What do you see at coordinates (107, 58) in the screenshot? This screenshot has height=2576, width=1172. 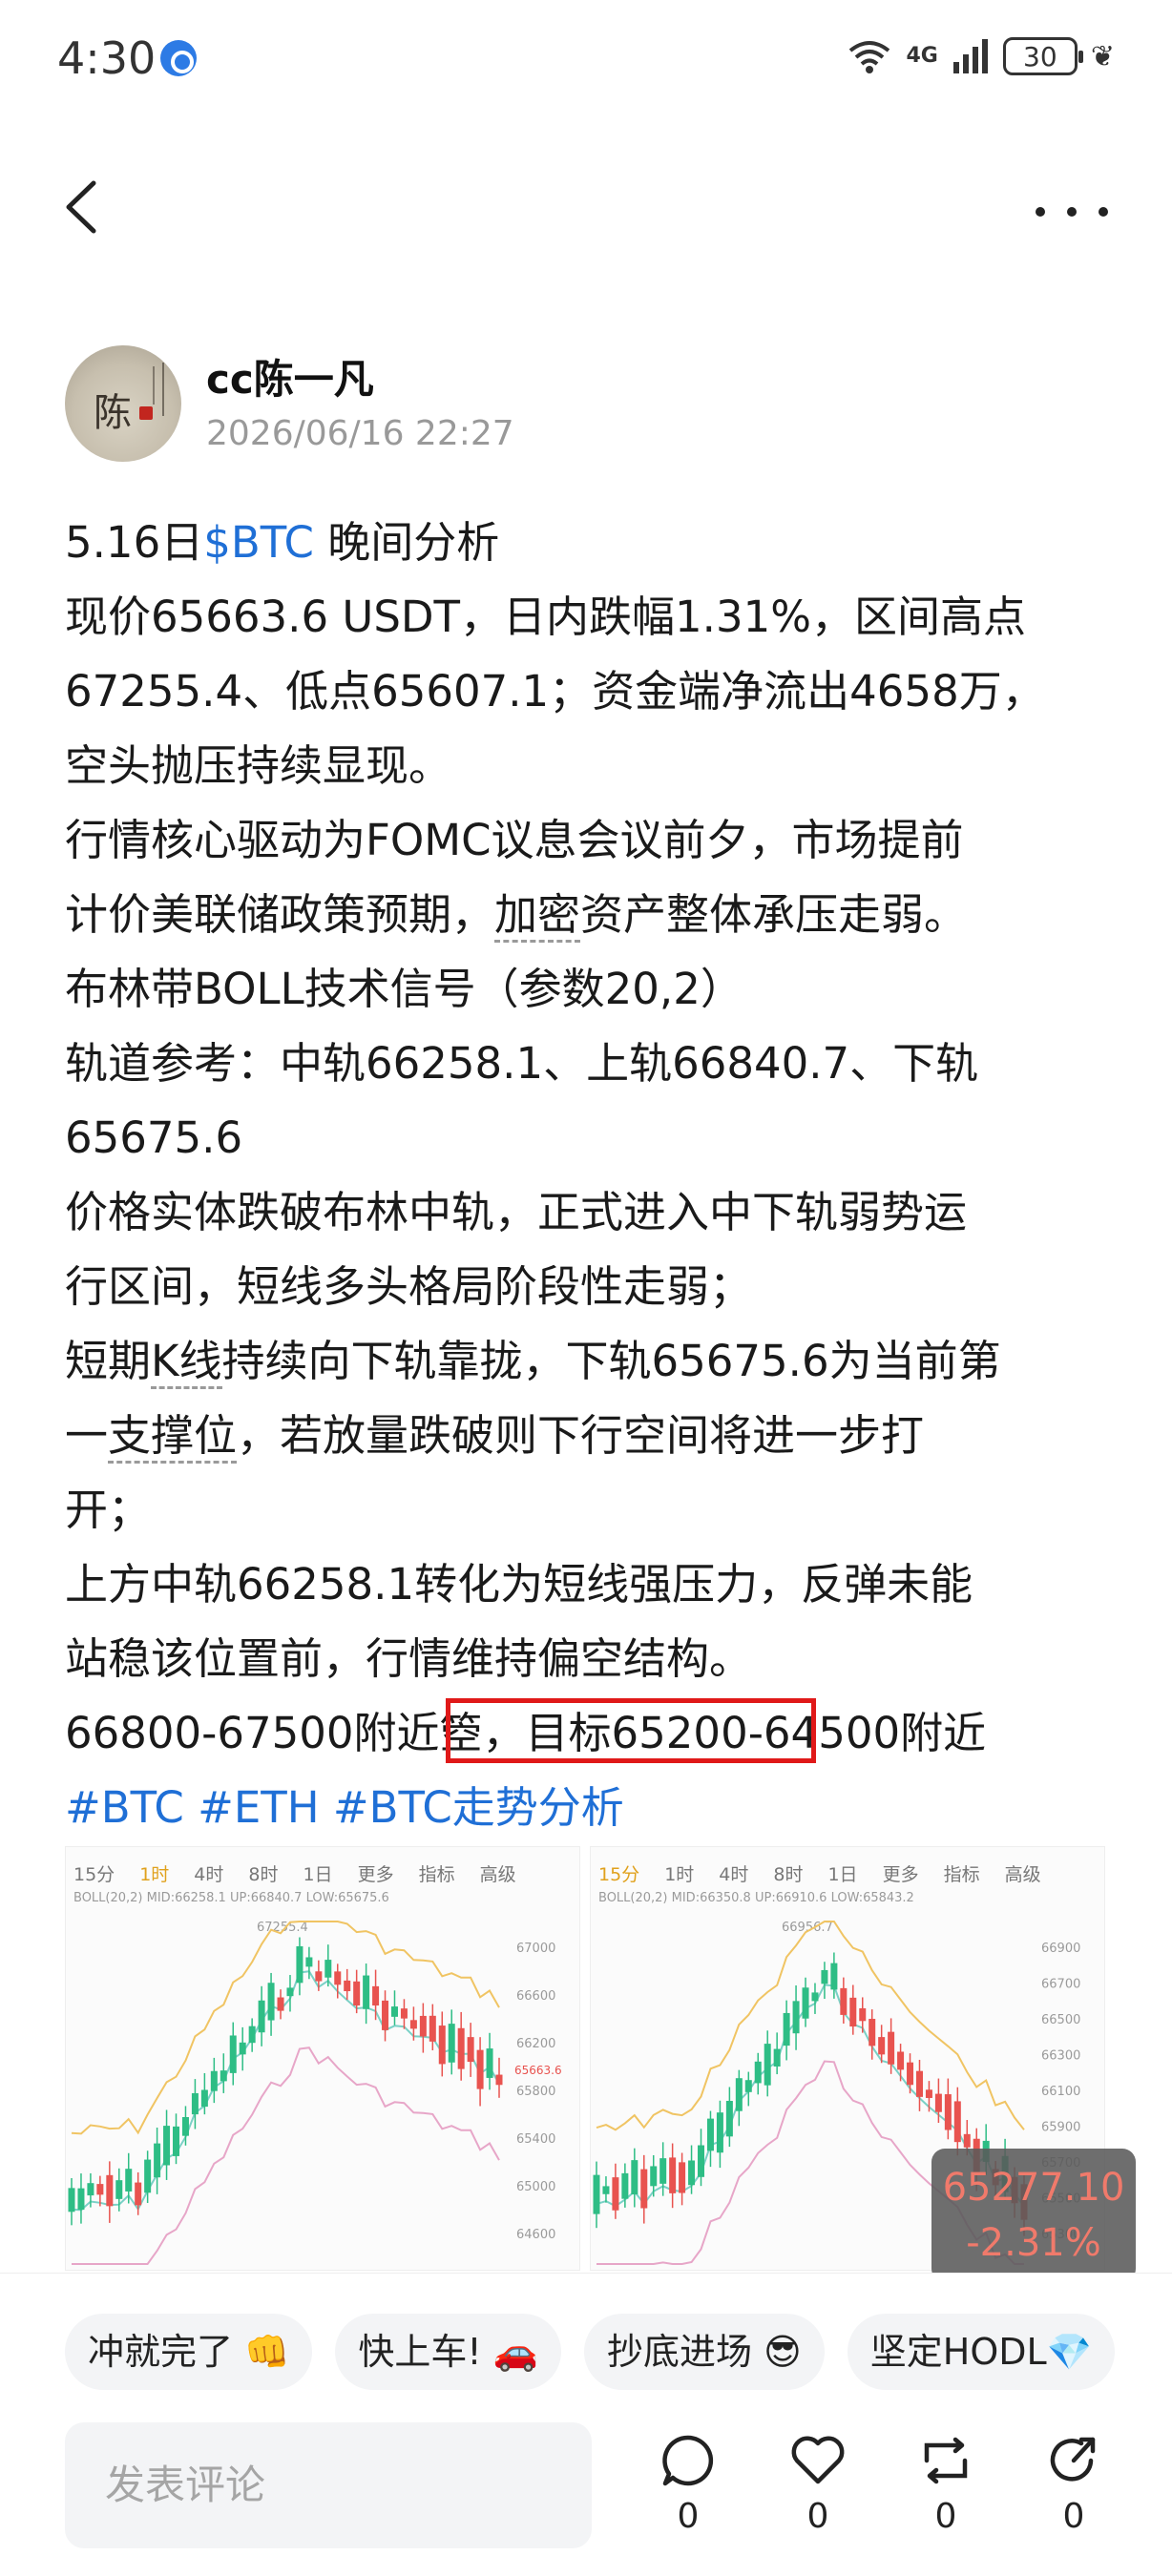 I see `status-time: 4:30` at bounding box center [107, 58].